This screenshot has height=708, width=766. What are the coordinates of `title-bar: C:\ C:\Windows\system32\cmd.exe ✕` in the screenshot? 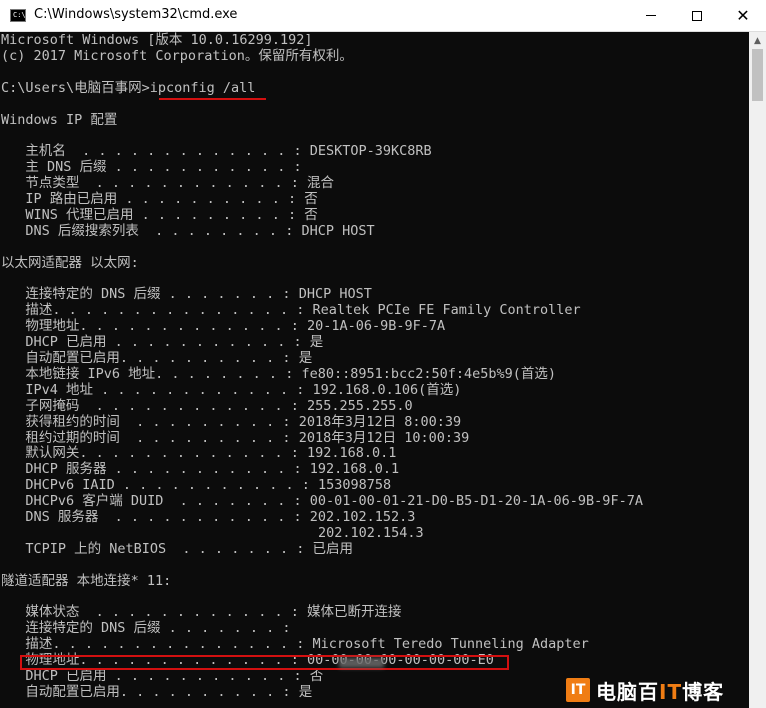 It's located at (383, 16).